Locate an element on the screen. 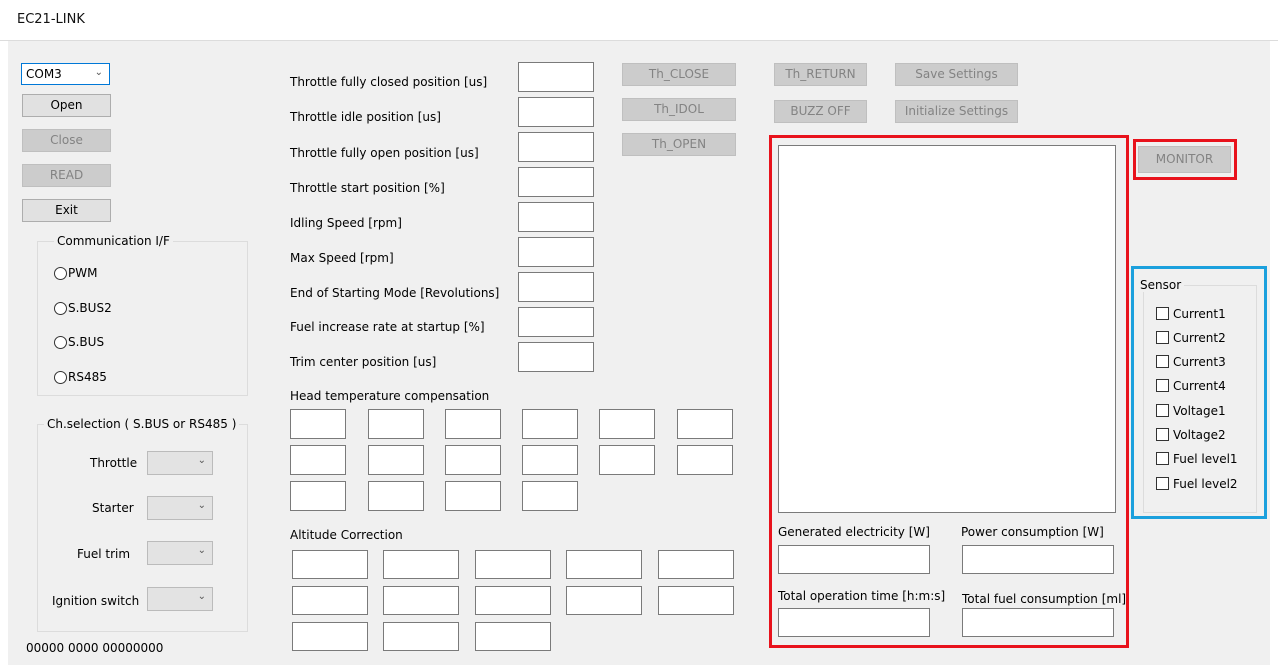 This screenshot has height=665, width=1278. channel-selection-title: Ch.selection ( S.BUS or RS485 ) is located at coordinates (142, 424).